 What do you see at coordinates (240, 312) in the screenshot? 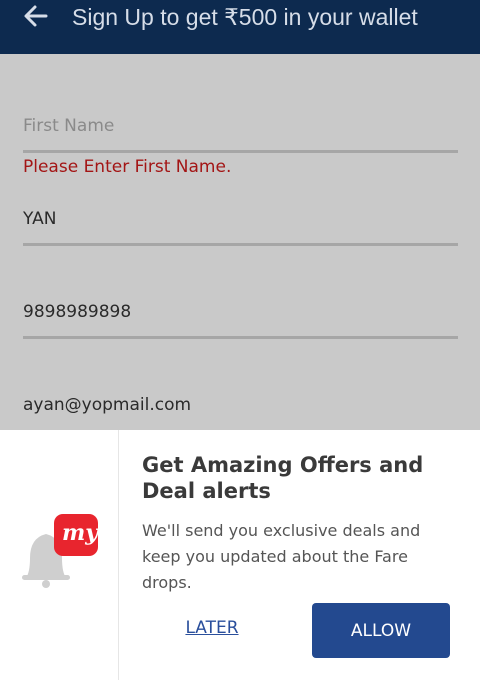
I see `phone-field: 9898989898` at bounding box center [240, 312].